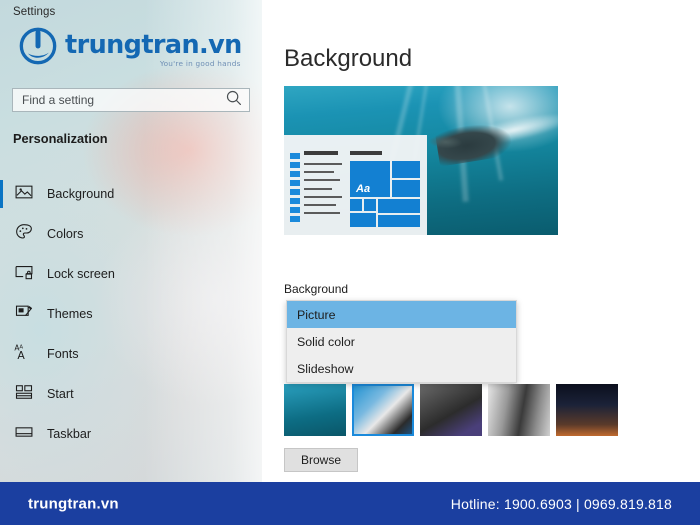 The height and width of the screenshot is (525, 700). Describe the element at coordinates (131, 394) in the screenshot. I see `sidebar-item-start: Start` at that location.